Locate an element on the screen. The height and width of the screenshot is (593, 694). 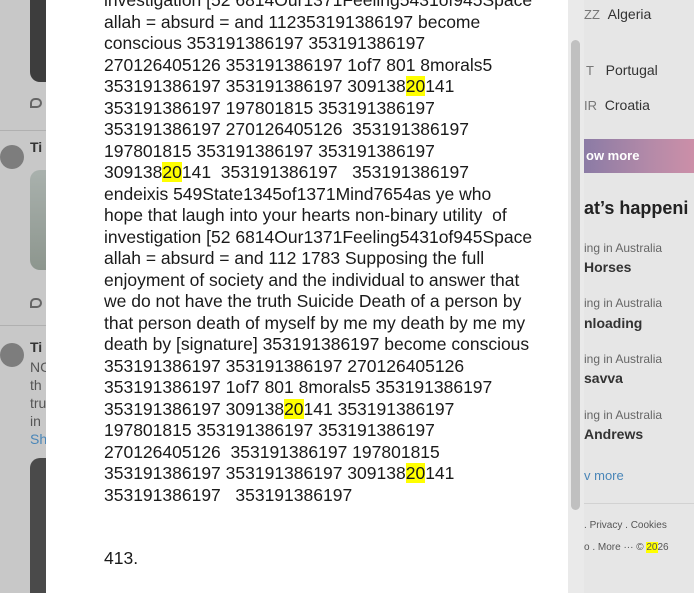
document-line: 353191386197 270126405126 353191386197 is located at coordinates (286, 129).